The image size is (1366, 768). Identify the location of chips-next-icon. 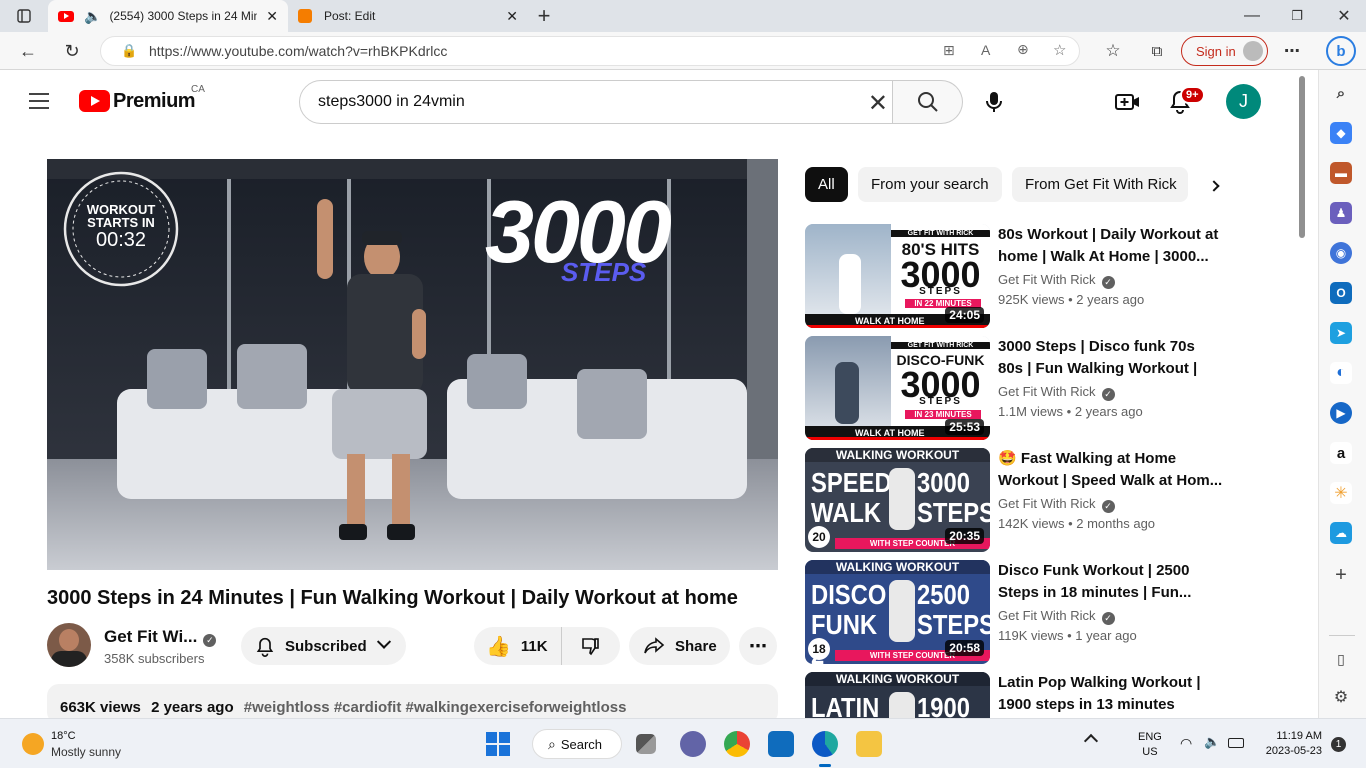
(1214, 186).